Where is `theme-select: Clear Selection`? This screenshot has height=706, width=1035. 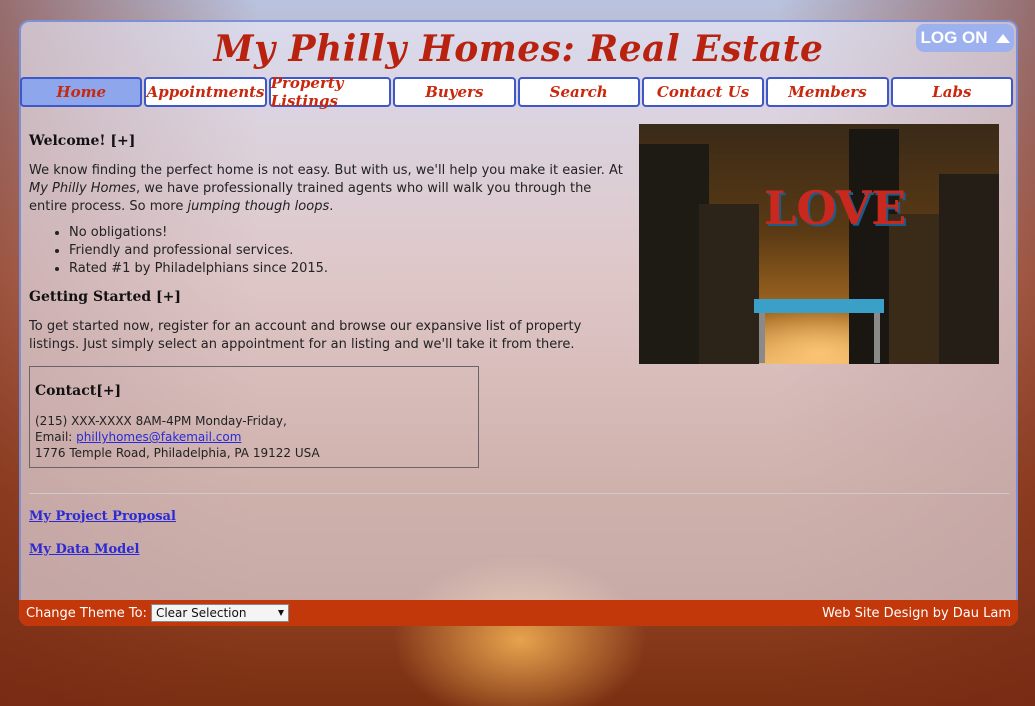 theme-select: Clear Selection is located at coordinates (219, 613).